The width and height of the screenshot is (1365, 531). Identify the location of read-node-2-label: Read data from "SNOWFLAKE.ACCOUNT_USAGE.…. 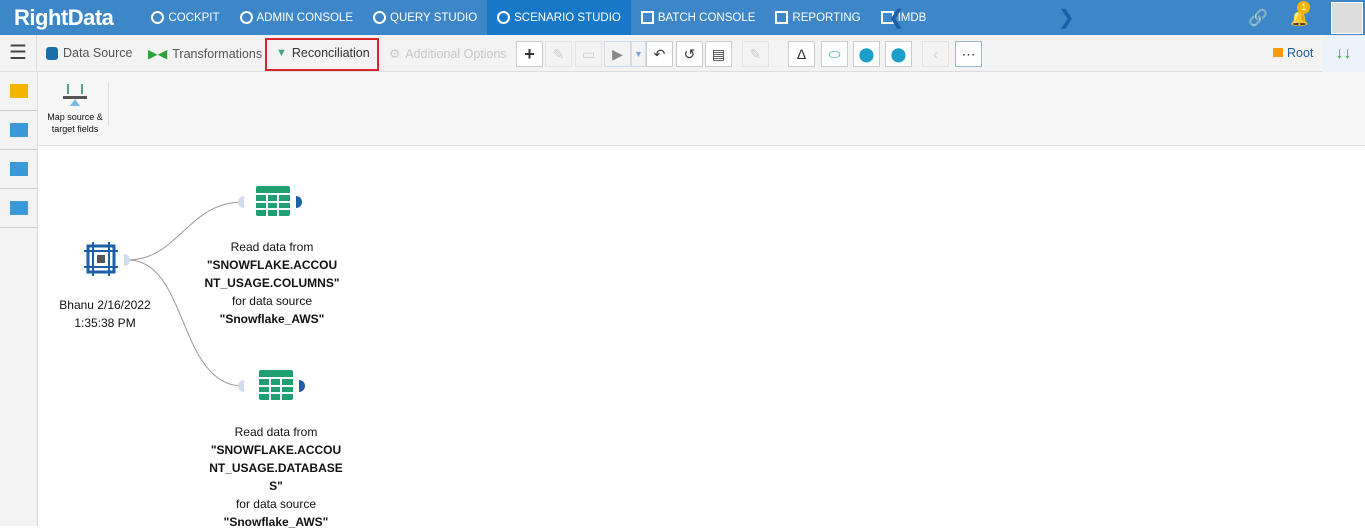
(276, 477).